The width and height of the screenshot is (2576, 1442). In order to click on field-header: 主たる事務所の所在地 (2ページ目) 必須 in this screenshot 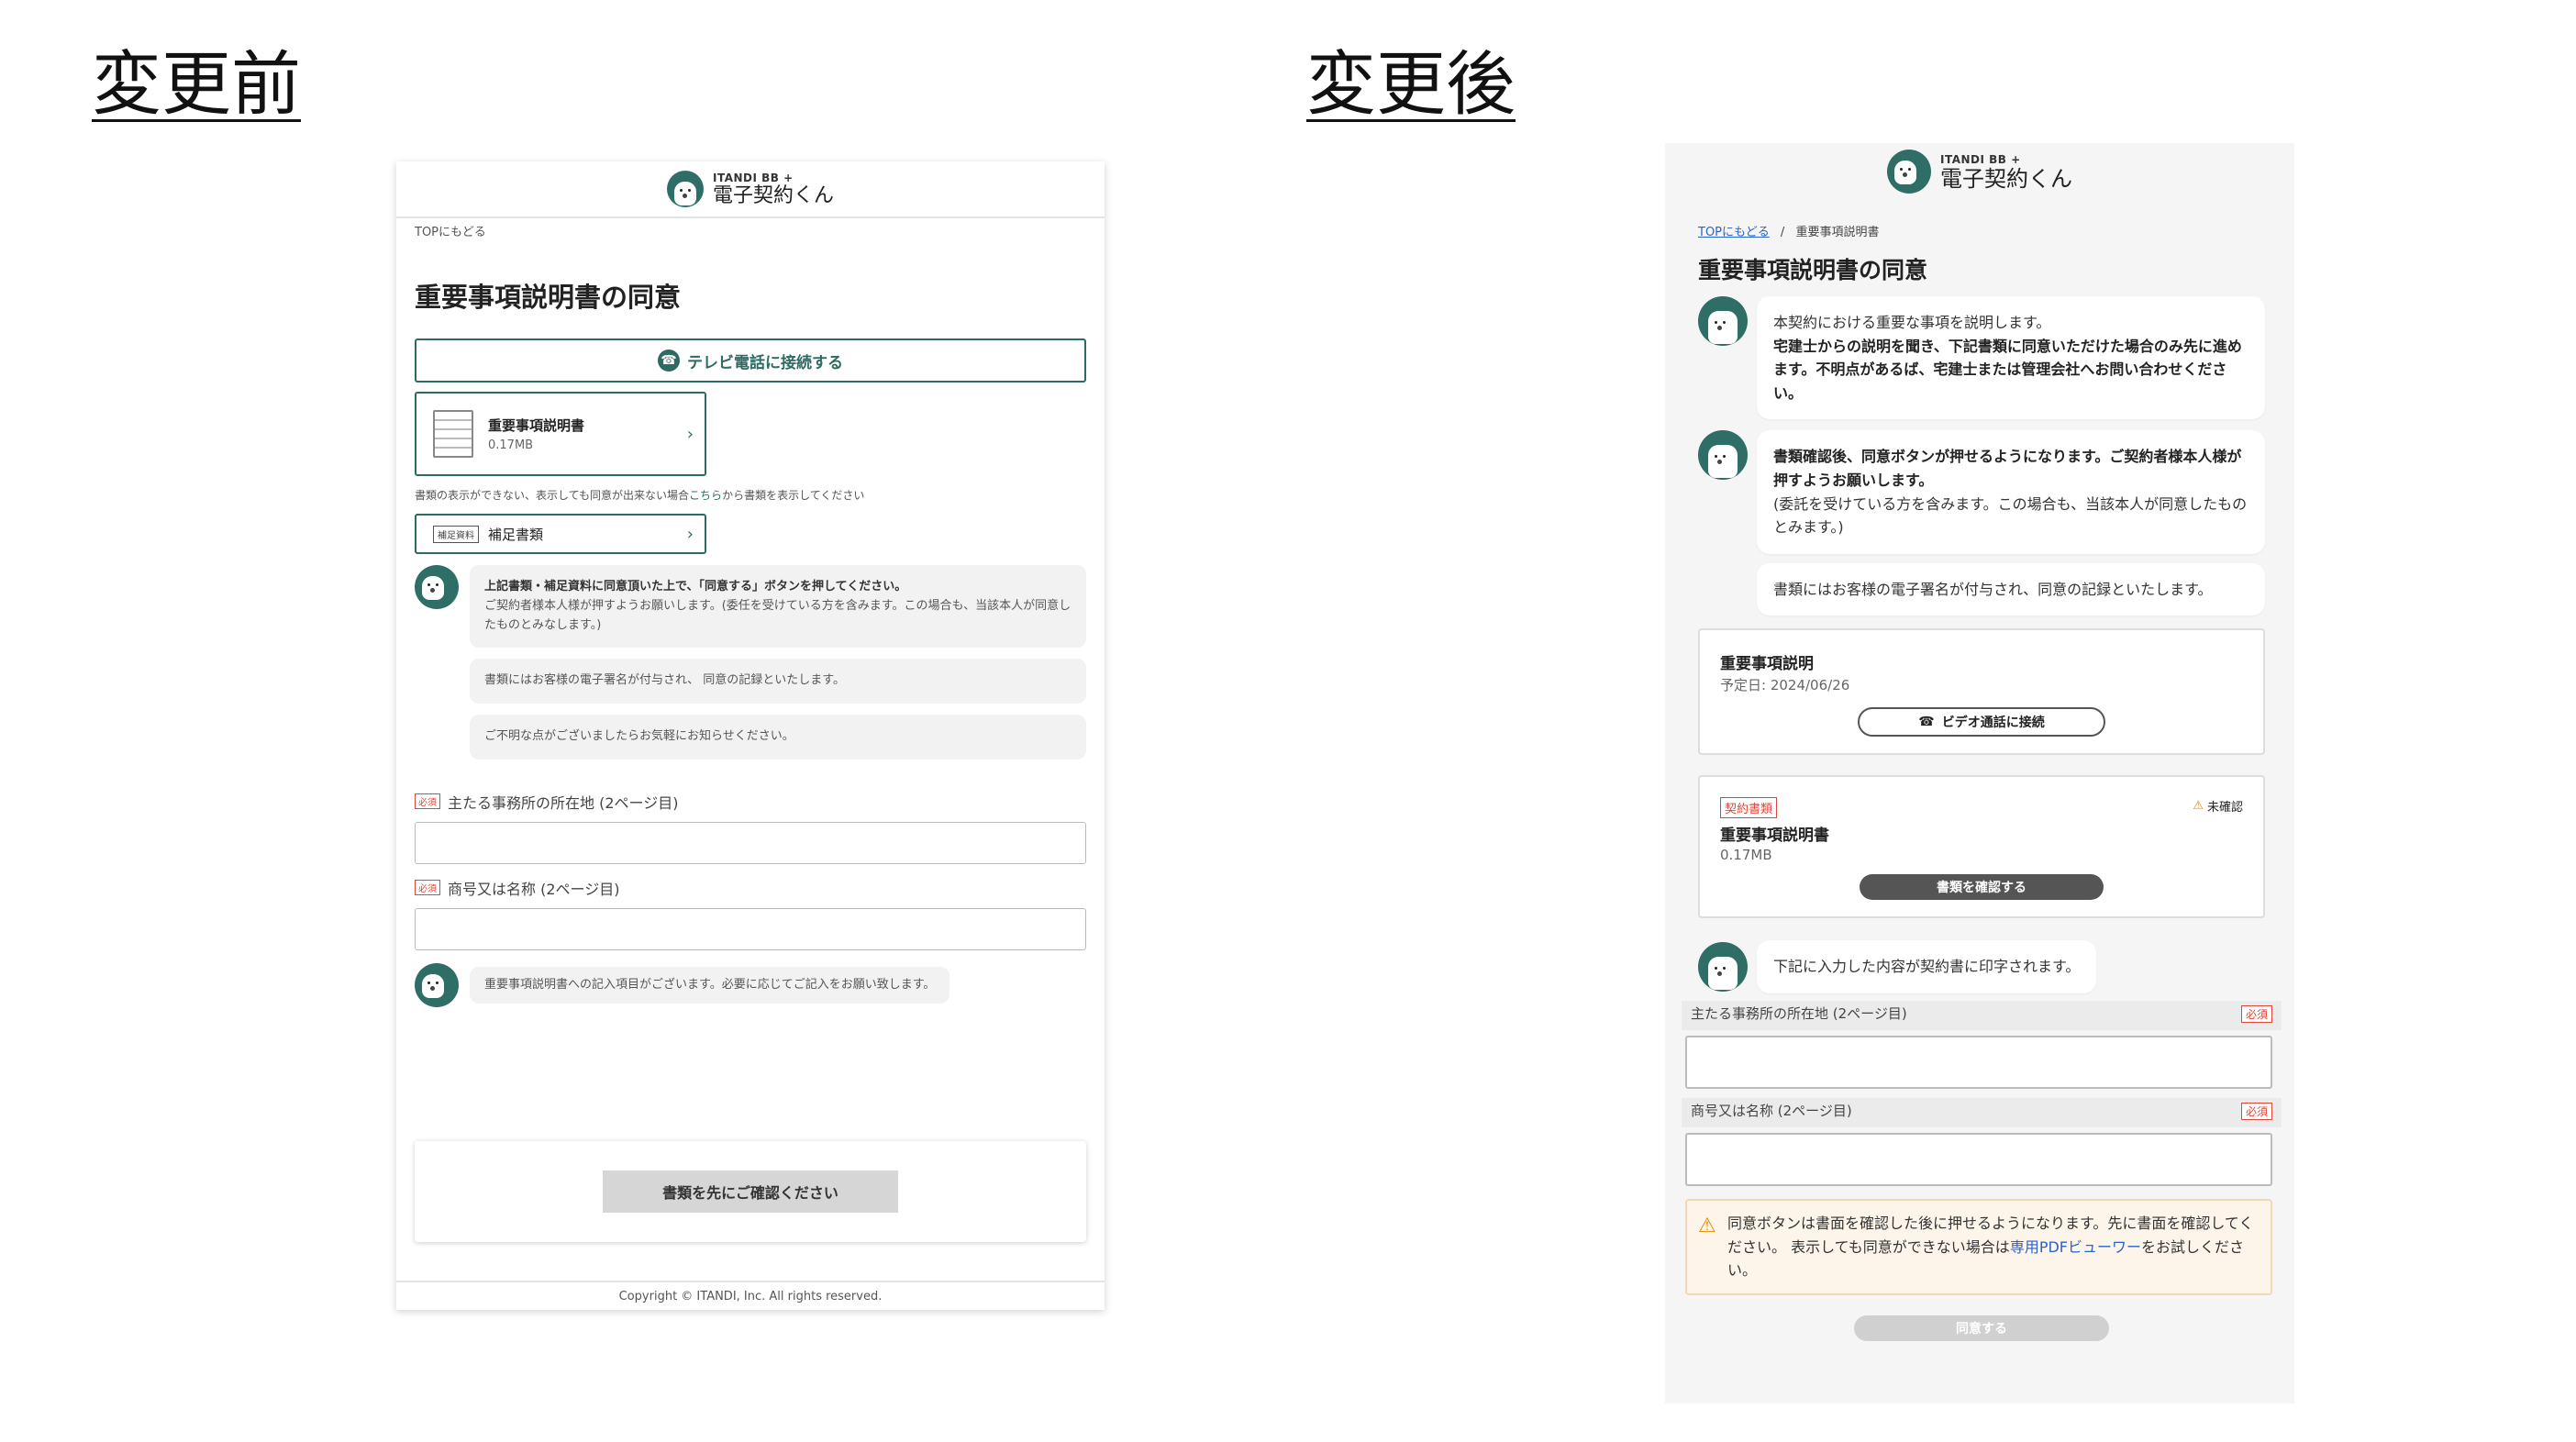, I will do `click(1982, 1015)`.